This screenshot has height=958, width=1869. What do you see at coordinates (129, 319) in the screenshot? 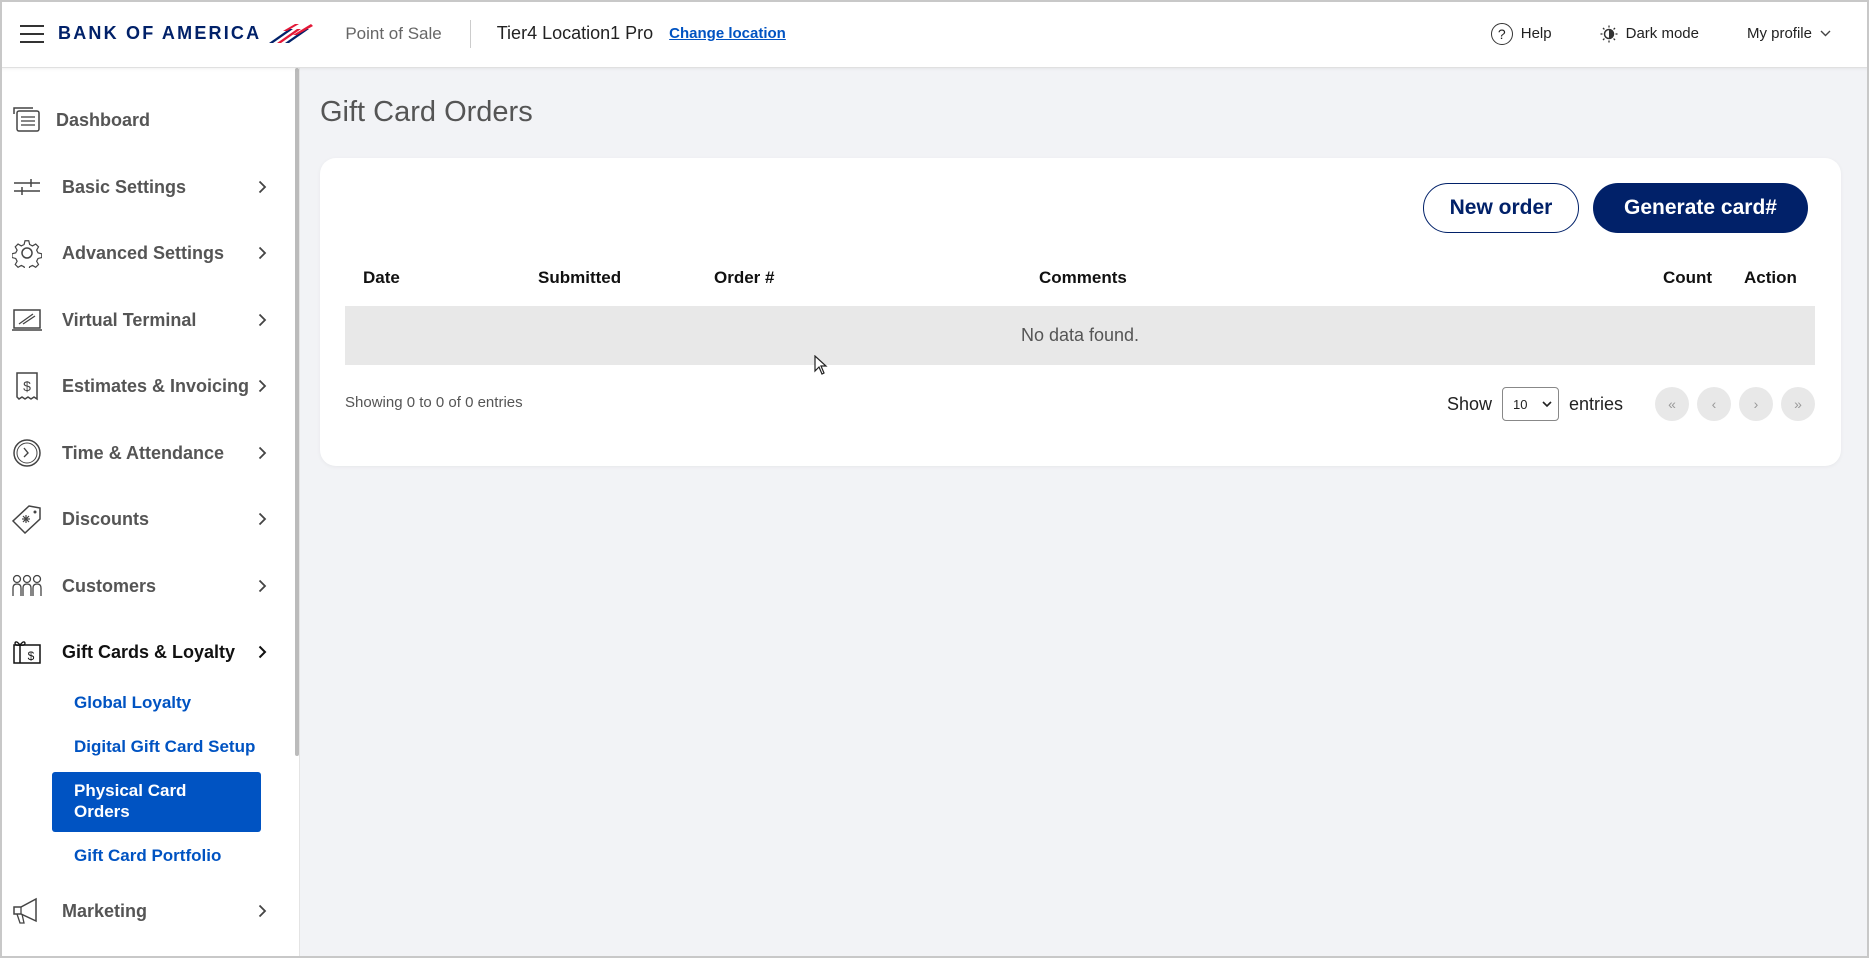
I see `sidebar-item-label: Virtual Terminal` at bounding box center [129, 319].